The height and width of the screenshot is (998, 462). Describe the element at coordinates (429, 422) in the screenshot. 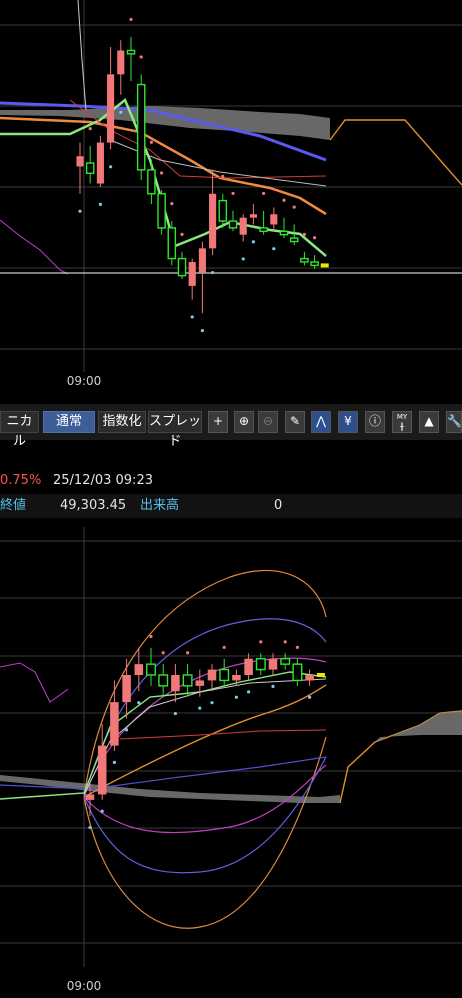

I see `area-chart-icon: ▲` at that location.